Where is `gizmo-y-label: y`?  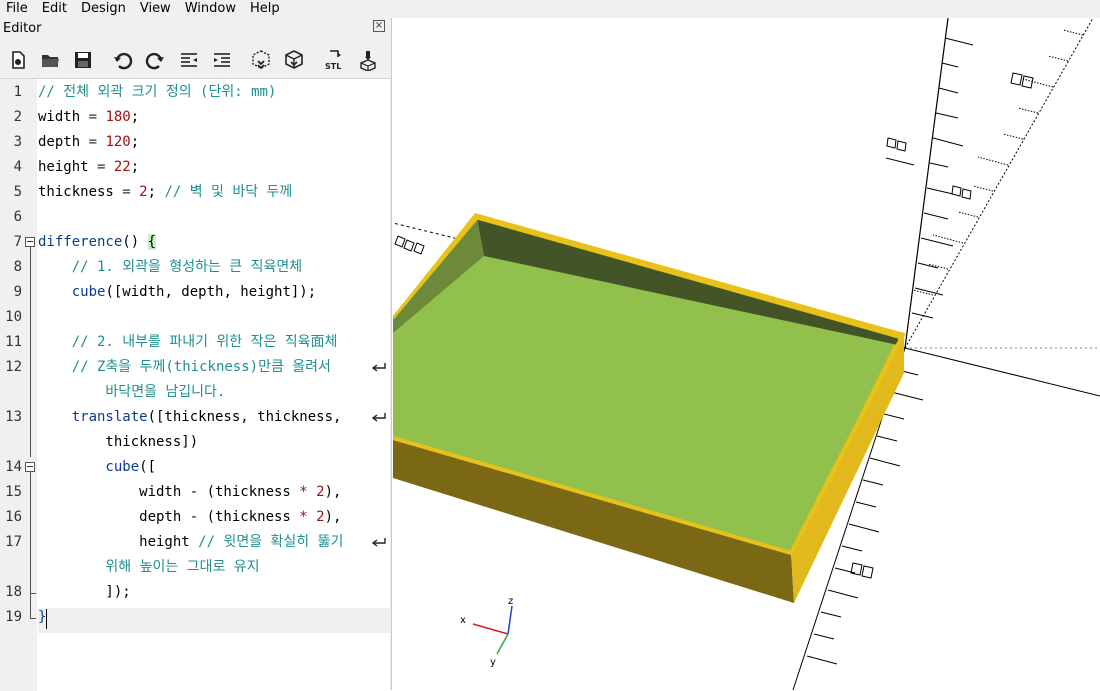 gizmo-y-label: y is located at coordinates (493, 662).